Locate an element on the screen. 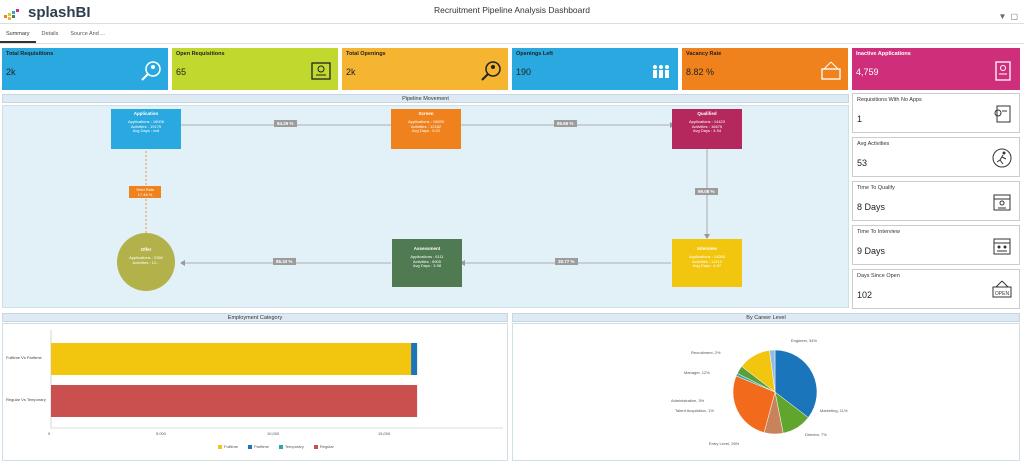 This screenshot has width=1024, height=461. node-title: Interview is located at coordinates (707, 248).